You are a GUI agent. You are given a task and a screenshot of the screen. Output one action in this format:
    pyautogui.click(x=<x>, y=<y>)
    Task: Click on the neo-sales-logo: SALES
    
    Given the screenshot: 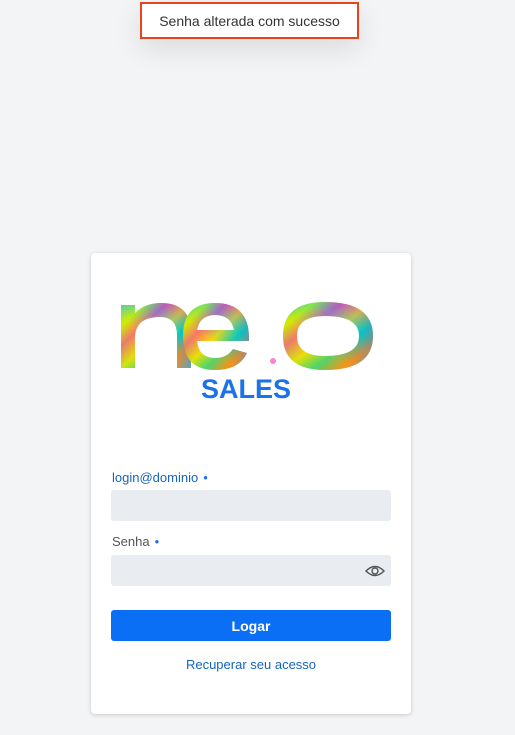 What is the action you would take?
    pyautogui.click(x=247, y=353)
    